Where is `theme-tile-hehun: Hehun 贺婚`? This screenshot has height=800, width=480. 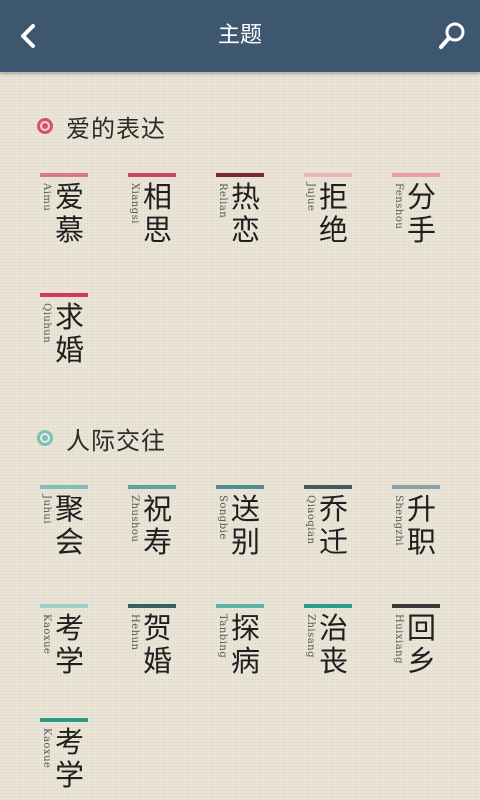 theme-tile-hehun: Hehun 贺婚 is located at coordinates (154, 659).